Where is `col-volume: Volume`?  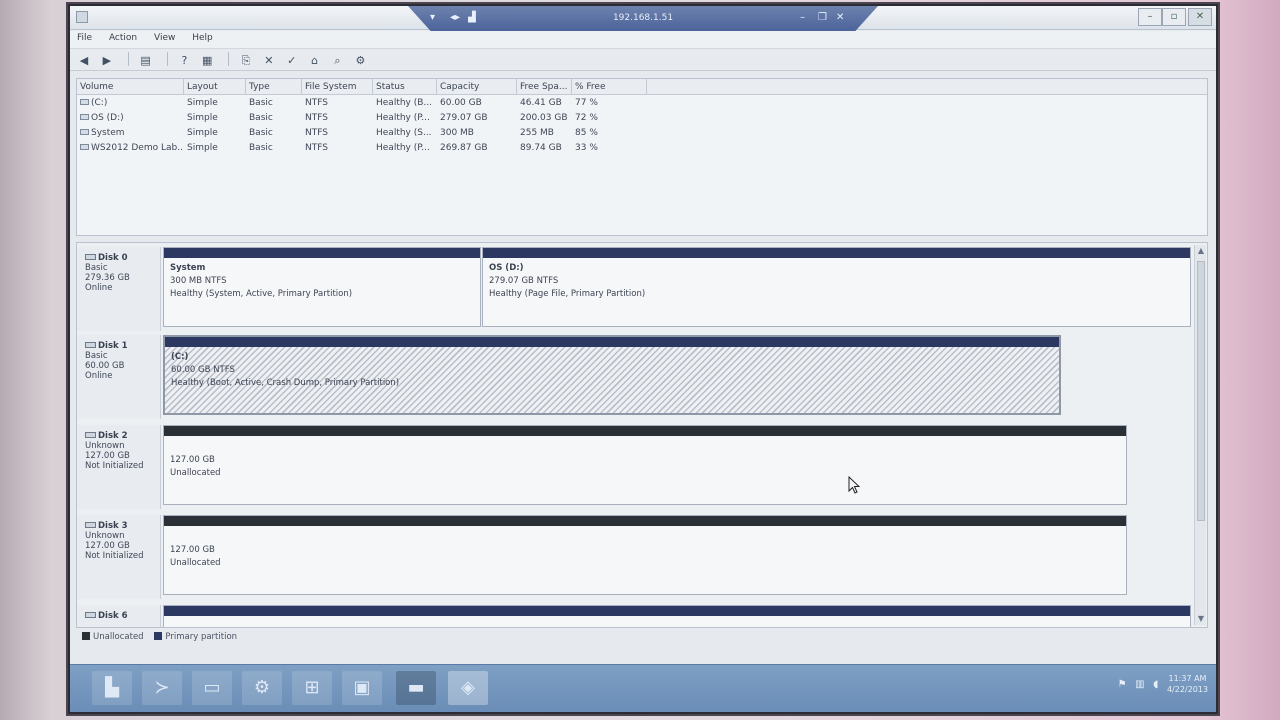
col-volume: Volume is located at coordinates (130, 87).